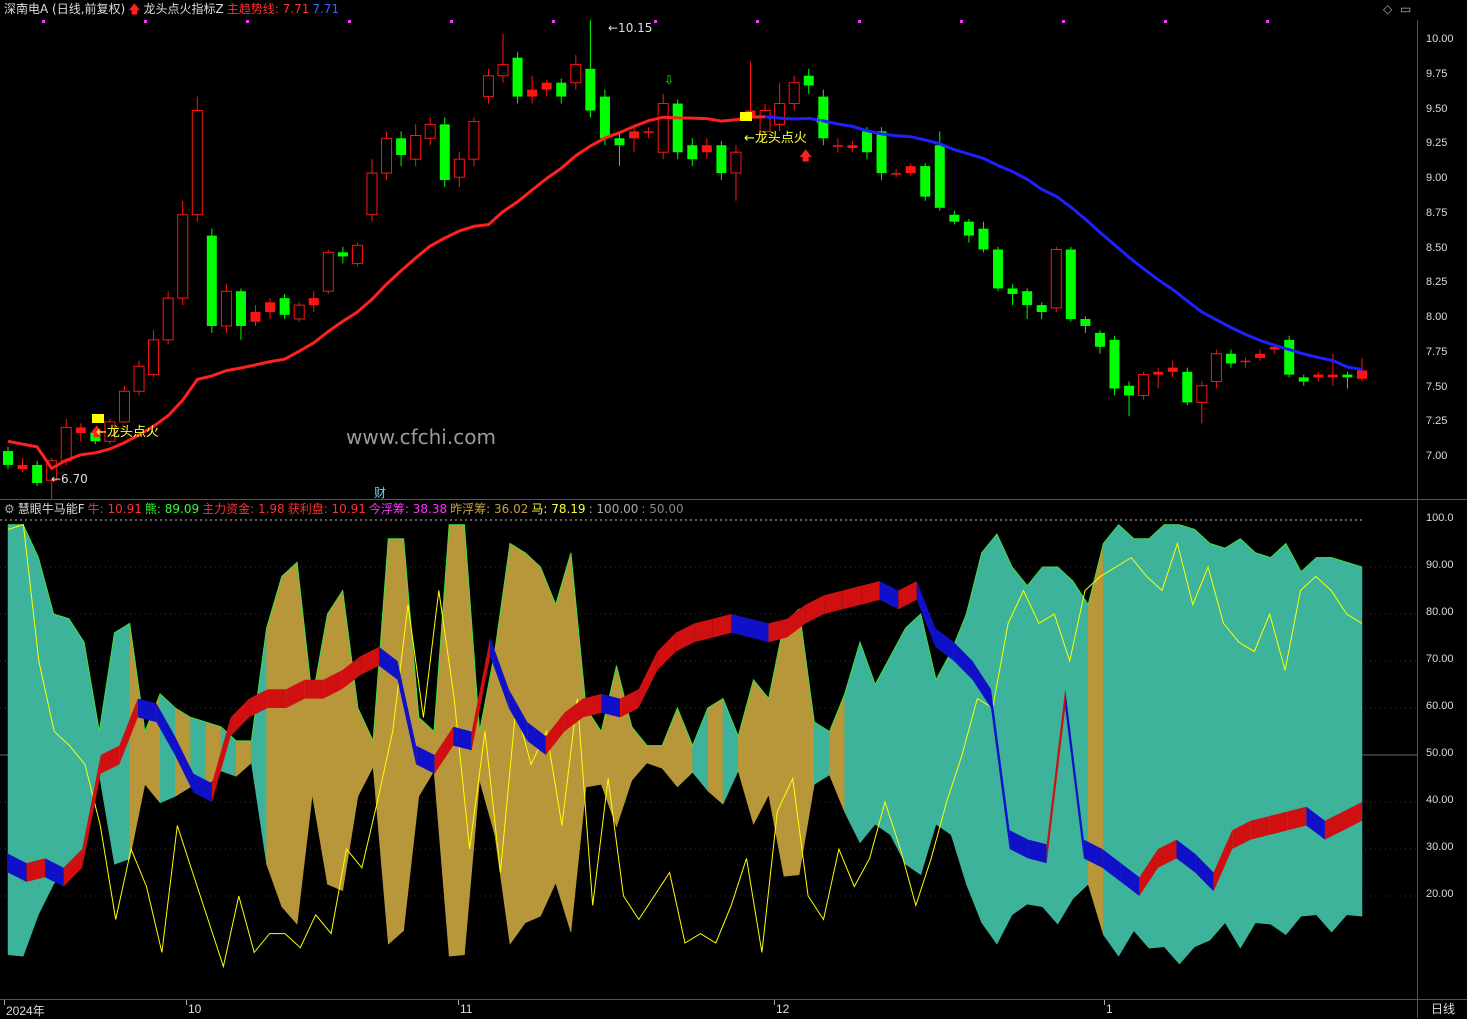  Describe the element at coordinates (184, 9) in the screenshot. I see `indicator-label: 龙头点火指标Z` at that location.